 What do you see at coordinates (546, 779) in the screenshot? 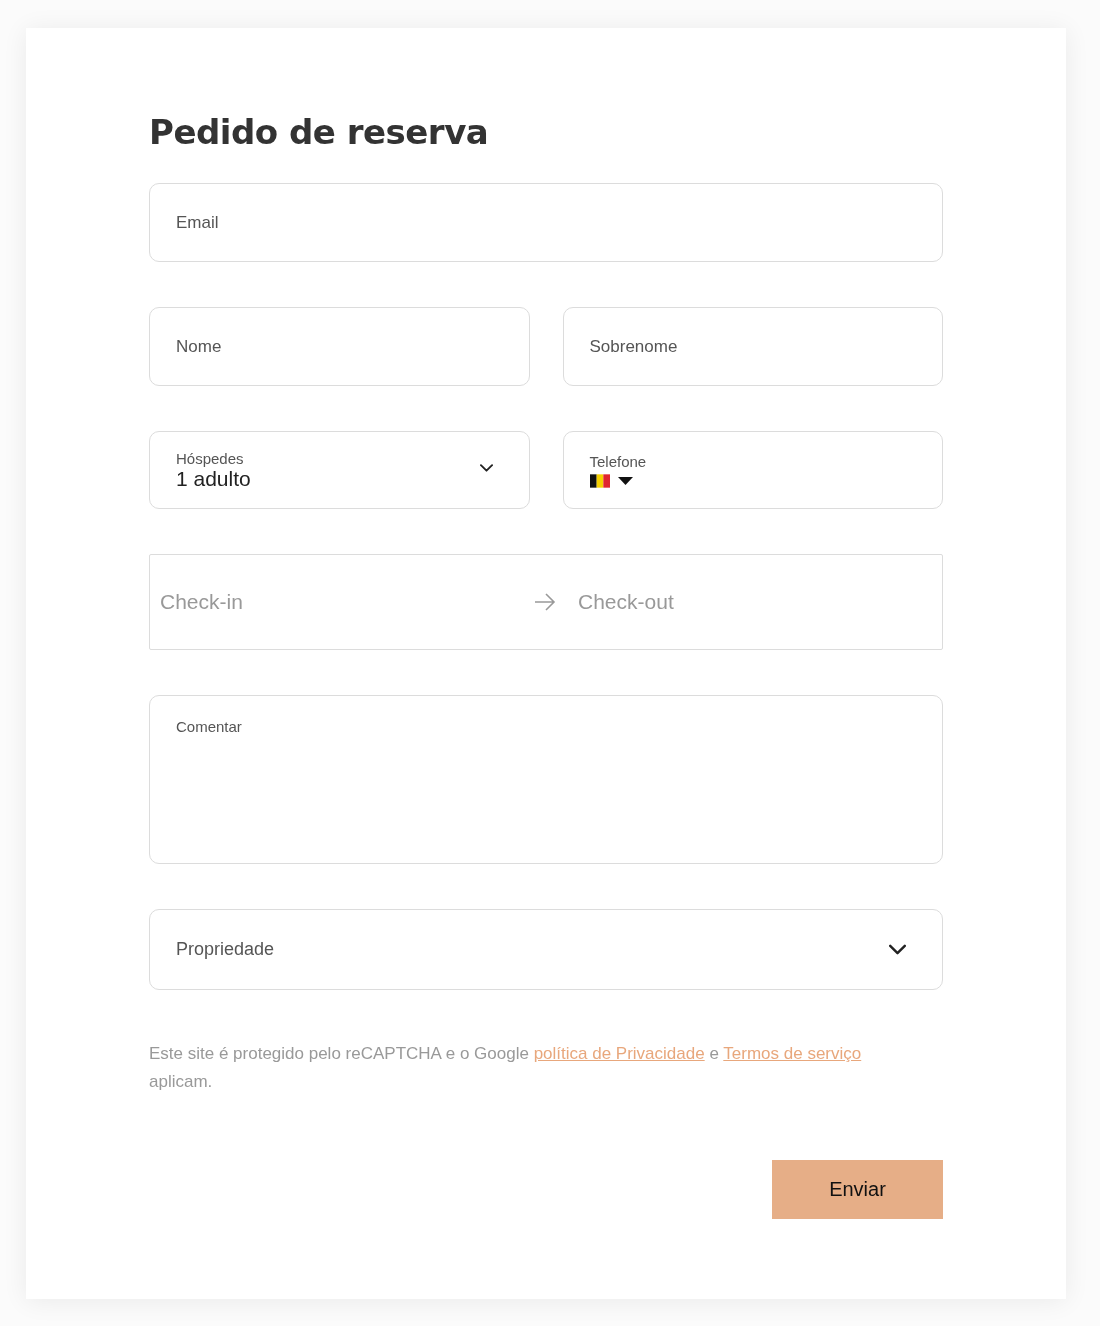
I see `comment-field: Comentar` at bounding box center [546, 779].